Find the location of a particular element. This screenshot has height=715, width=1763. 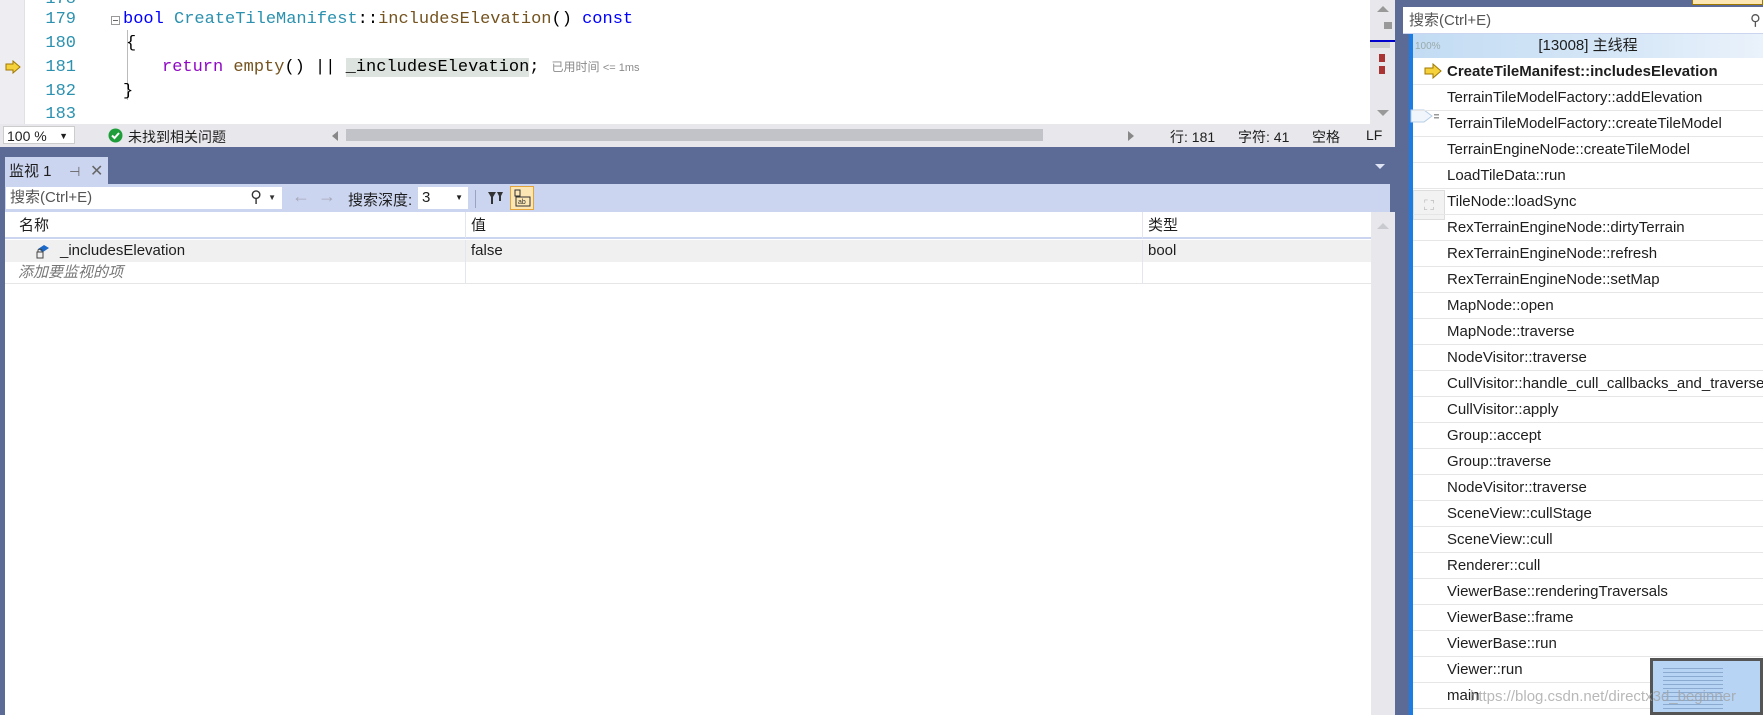

line-number: 178 is located at coordinates (58, 4).